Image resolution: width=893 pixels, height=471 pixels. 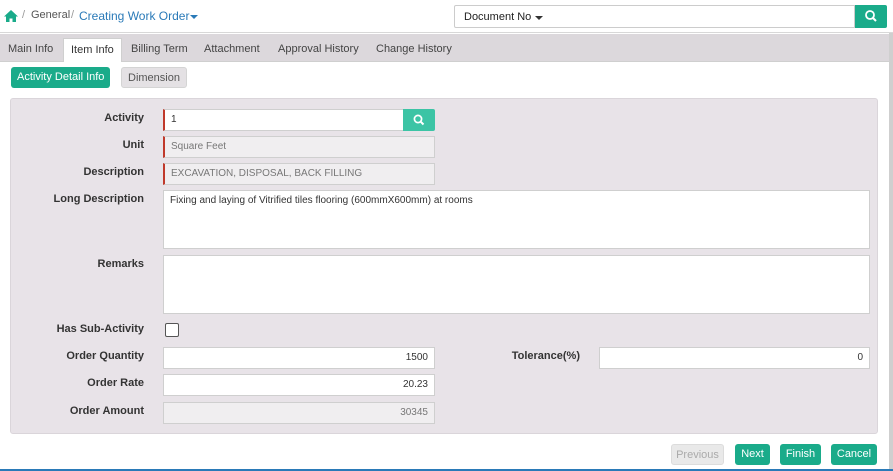 What do you see at coordinates (752, 454) in the screenshot?
I see `next-button: Next` at bounding box center [752, 454].